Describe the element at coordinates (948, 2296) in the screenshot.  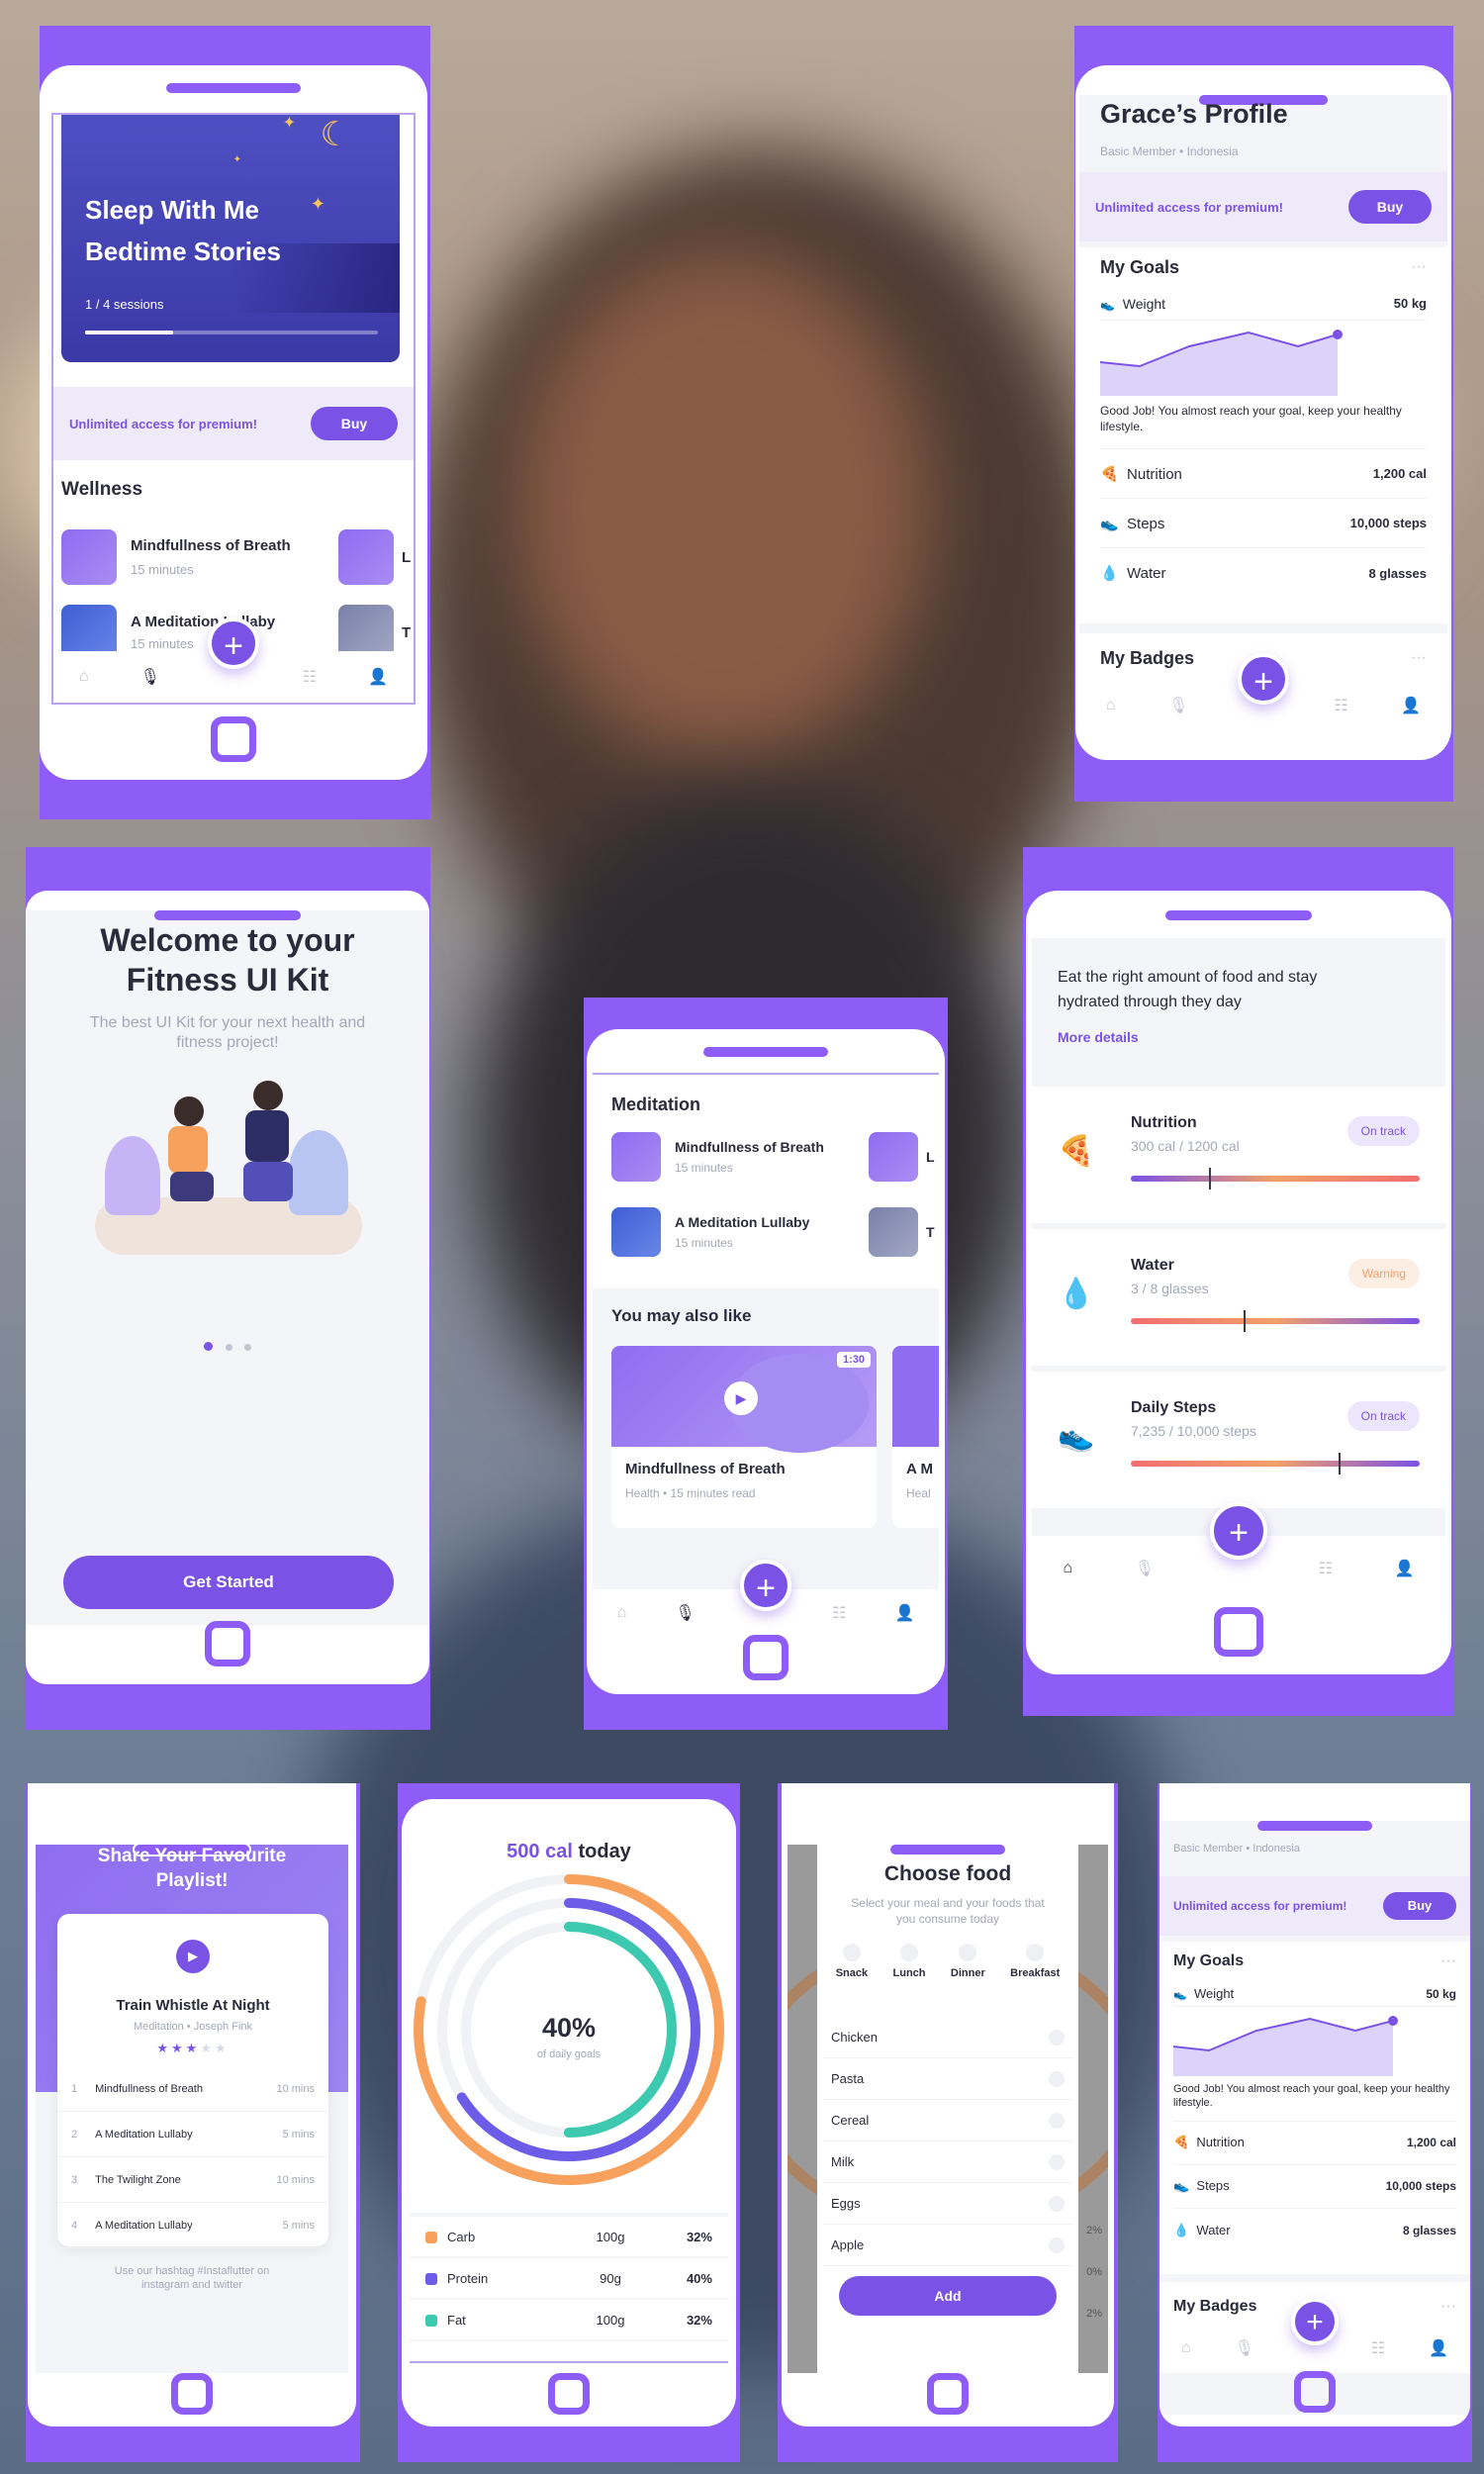
I see `add-button: Add` at that location.